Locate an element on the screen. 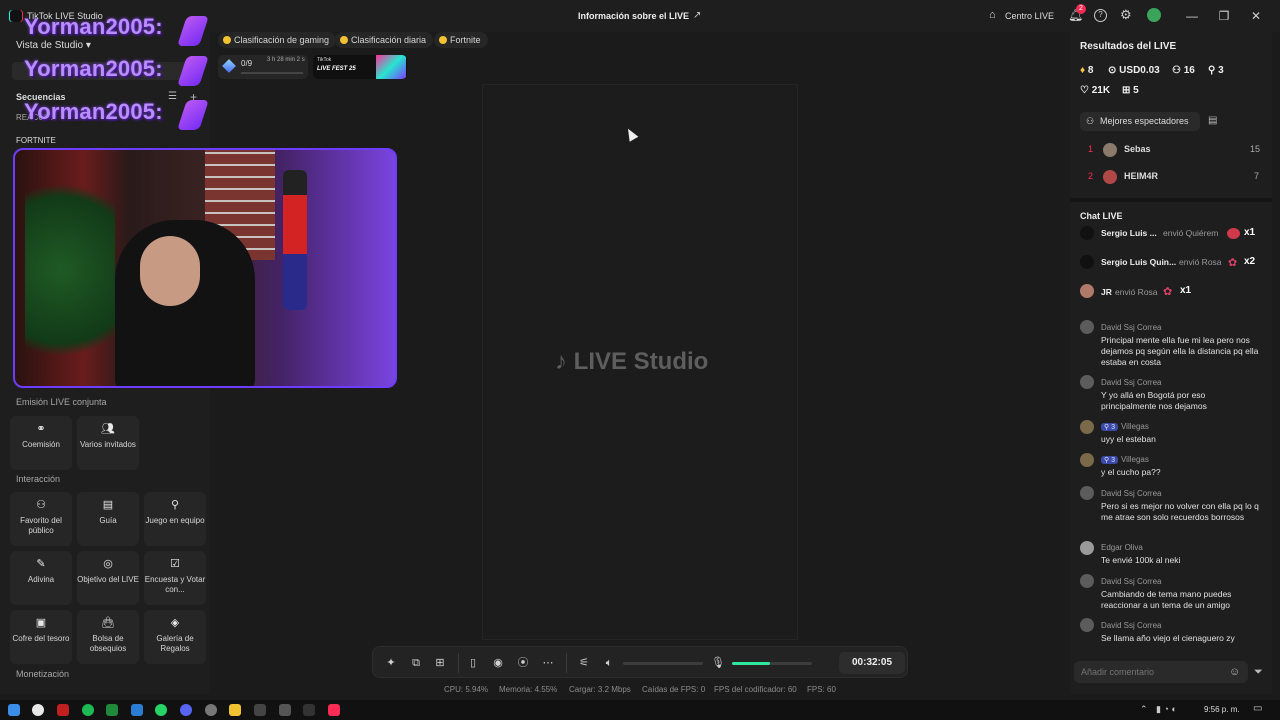 The image size is (1280, 720). more-icon: ⋯ is located at coordinates (548, 663).